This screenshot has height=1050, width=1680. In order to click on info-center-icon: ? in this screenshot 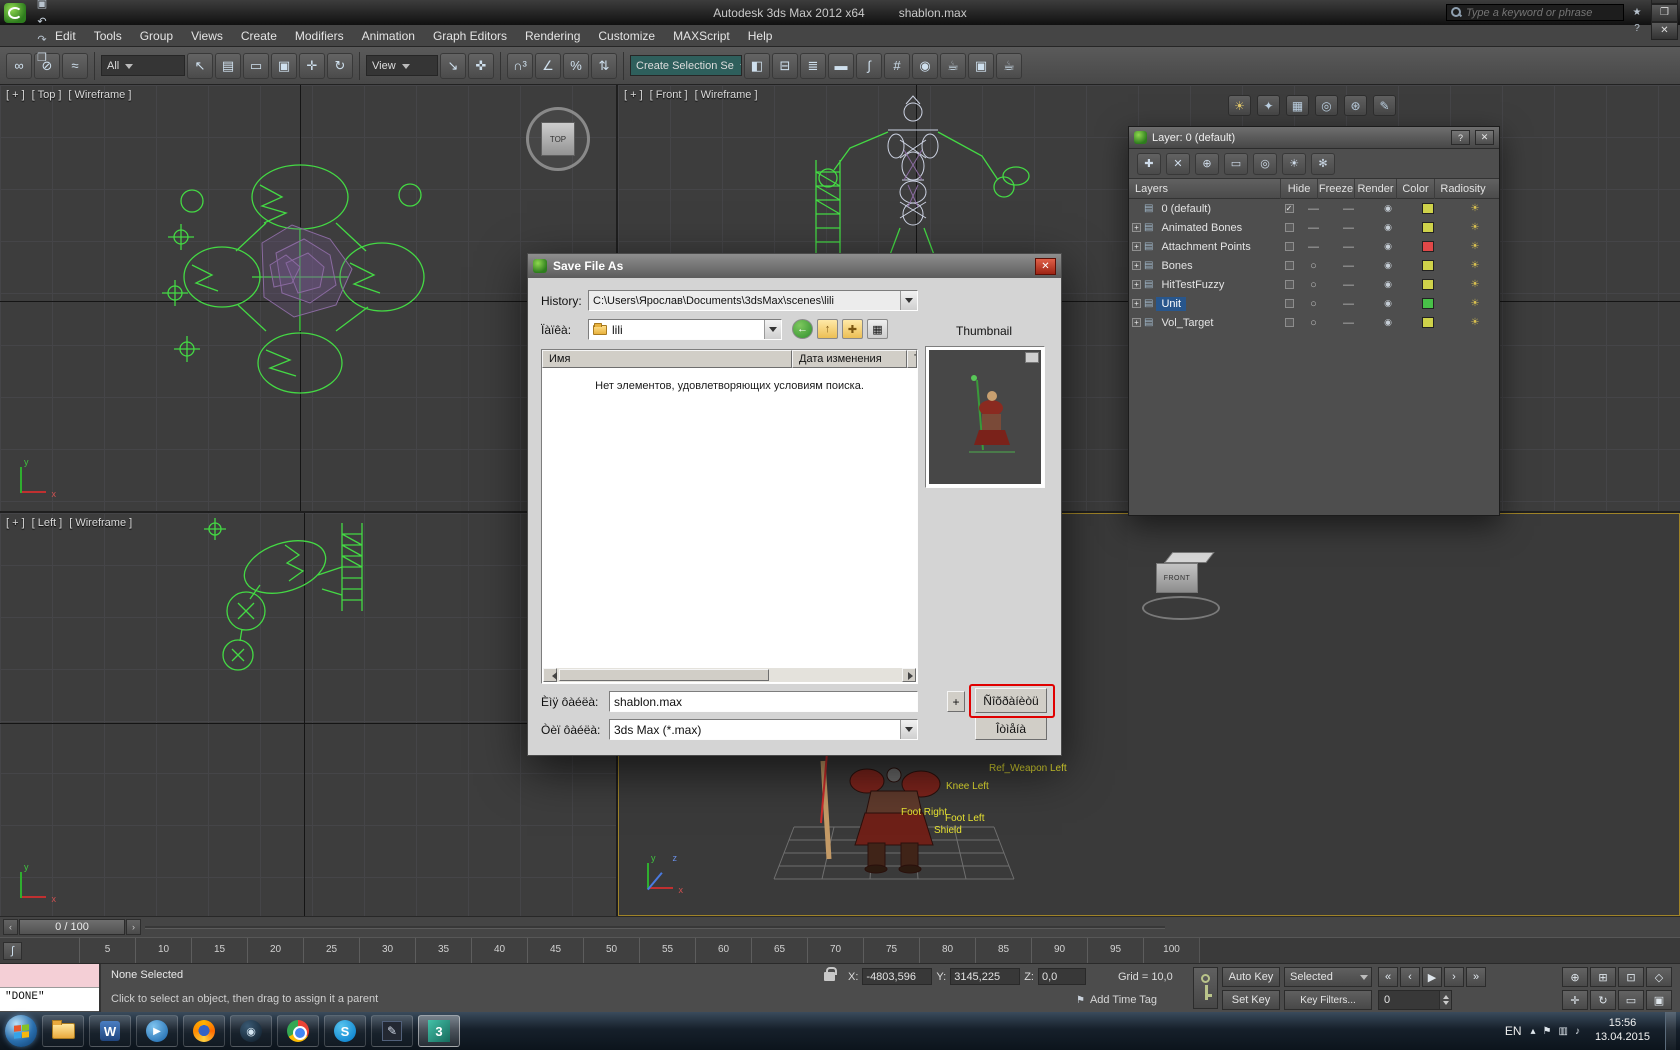, I will do `click(1637, 29)`.